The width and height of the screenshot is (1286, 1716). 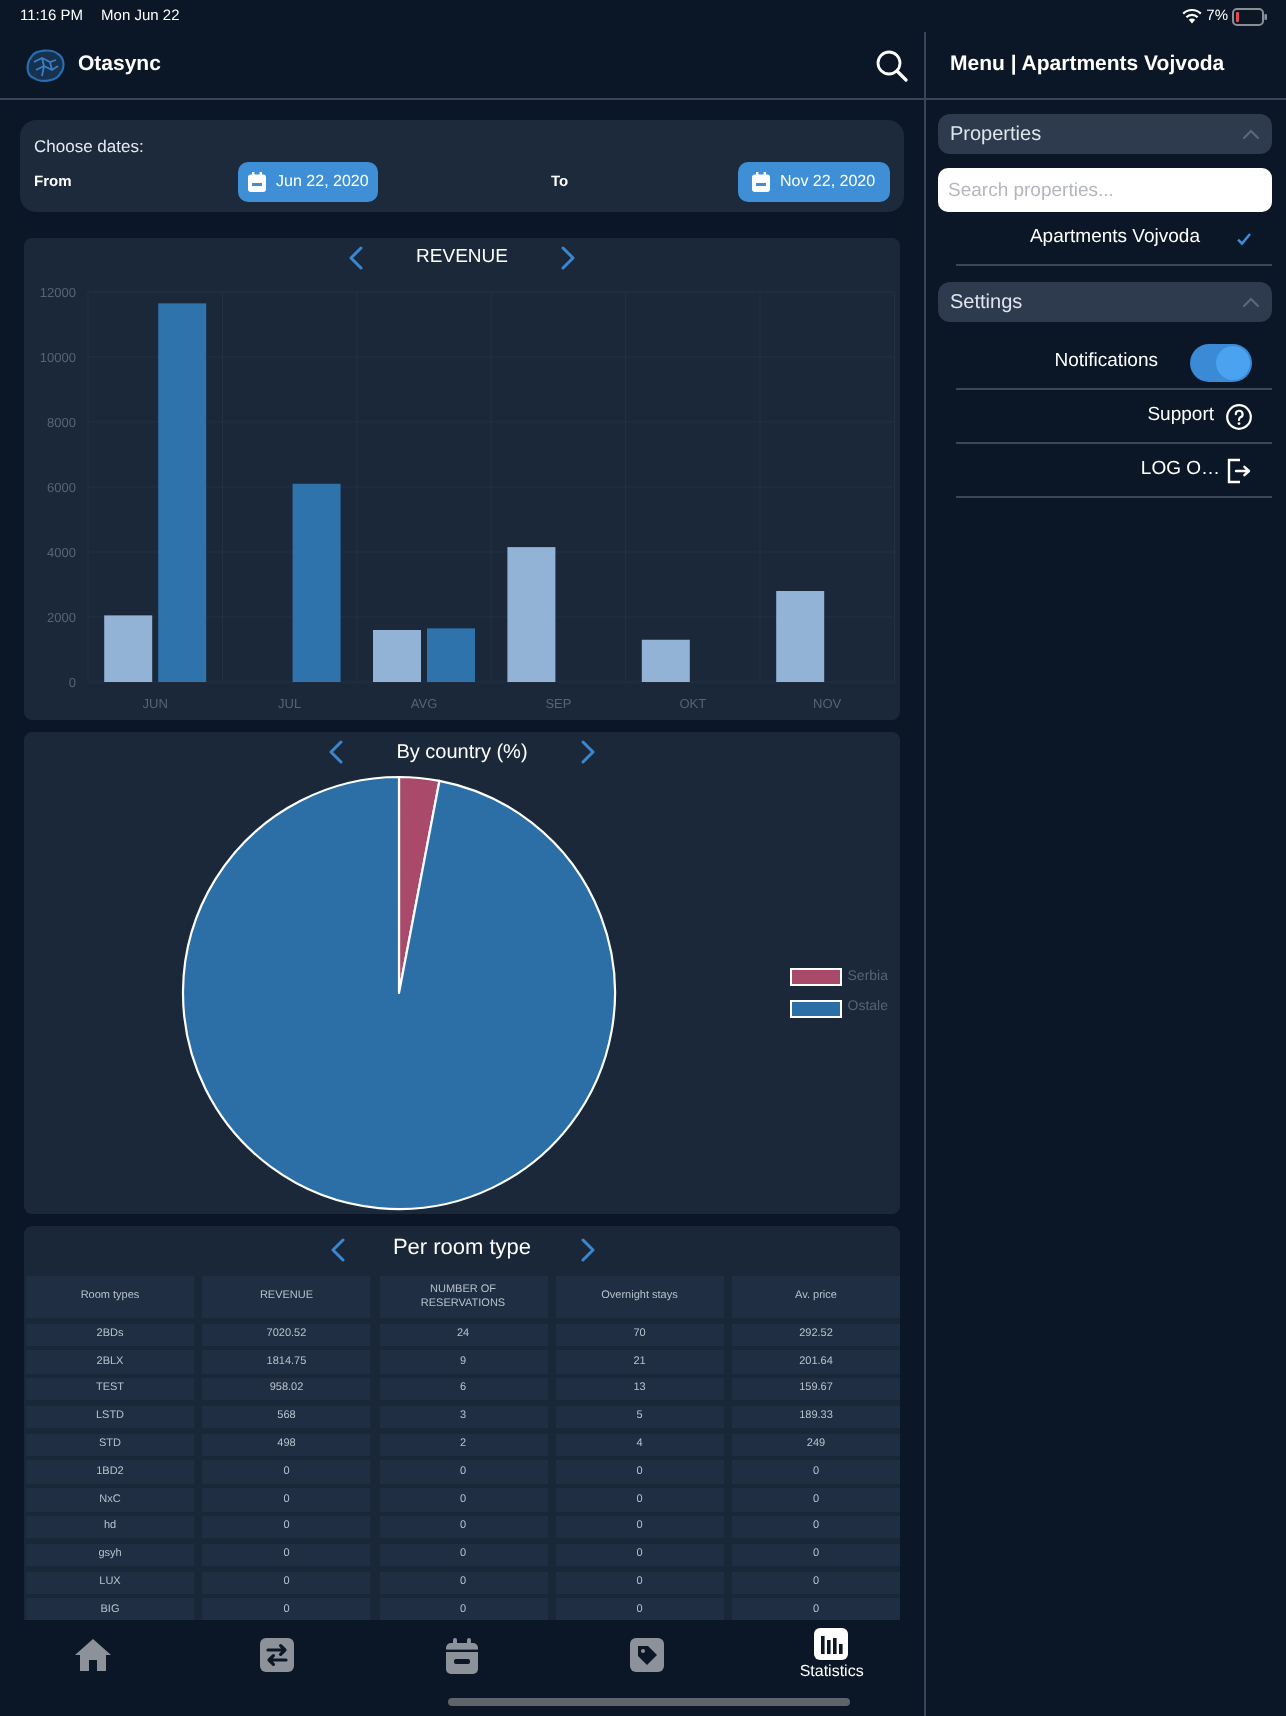 I want to click on tab: Statistics, so click(x=831, y=1655).